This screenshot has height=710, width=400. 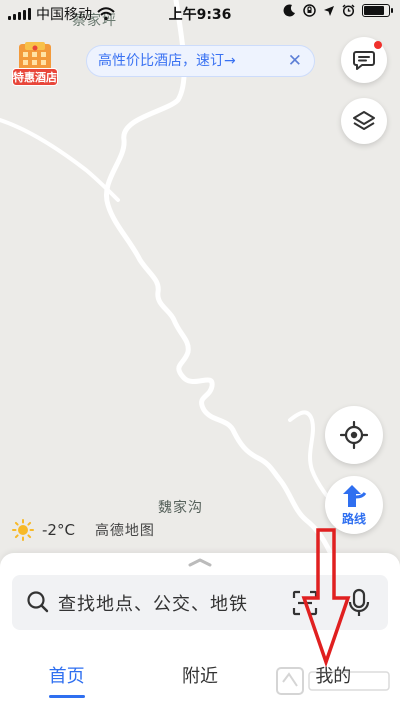 What do you see at coordinates (353, 519) in the screenshot?
I see `route-label: 路线` at bounding box center [353, 519].